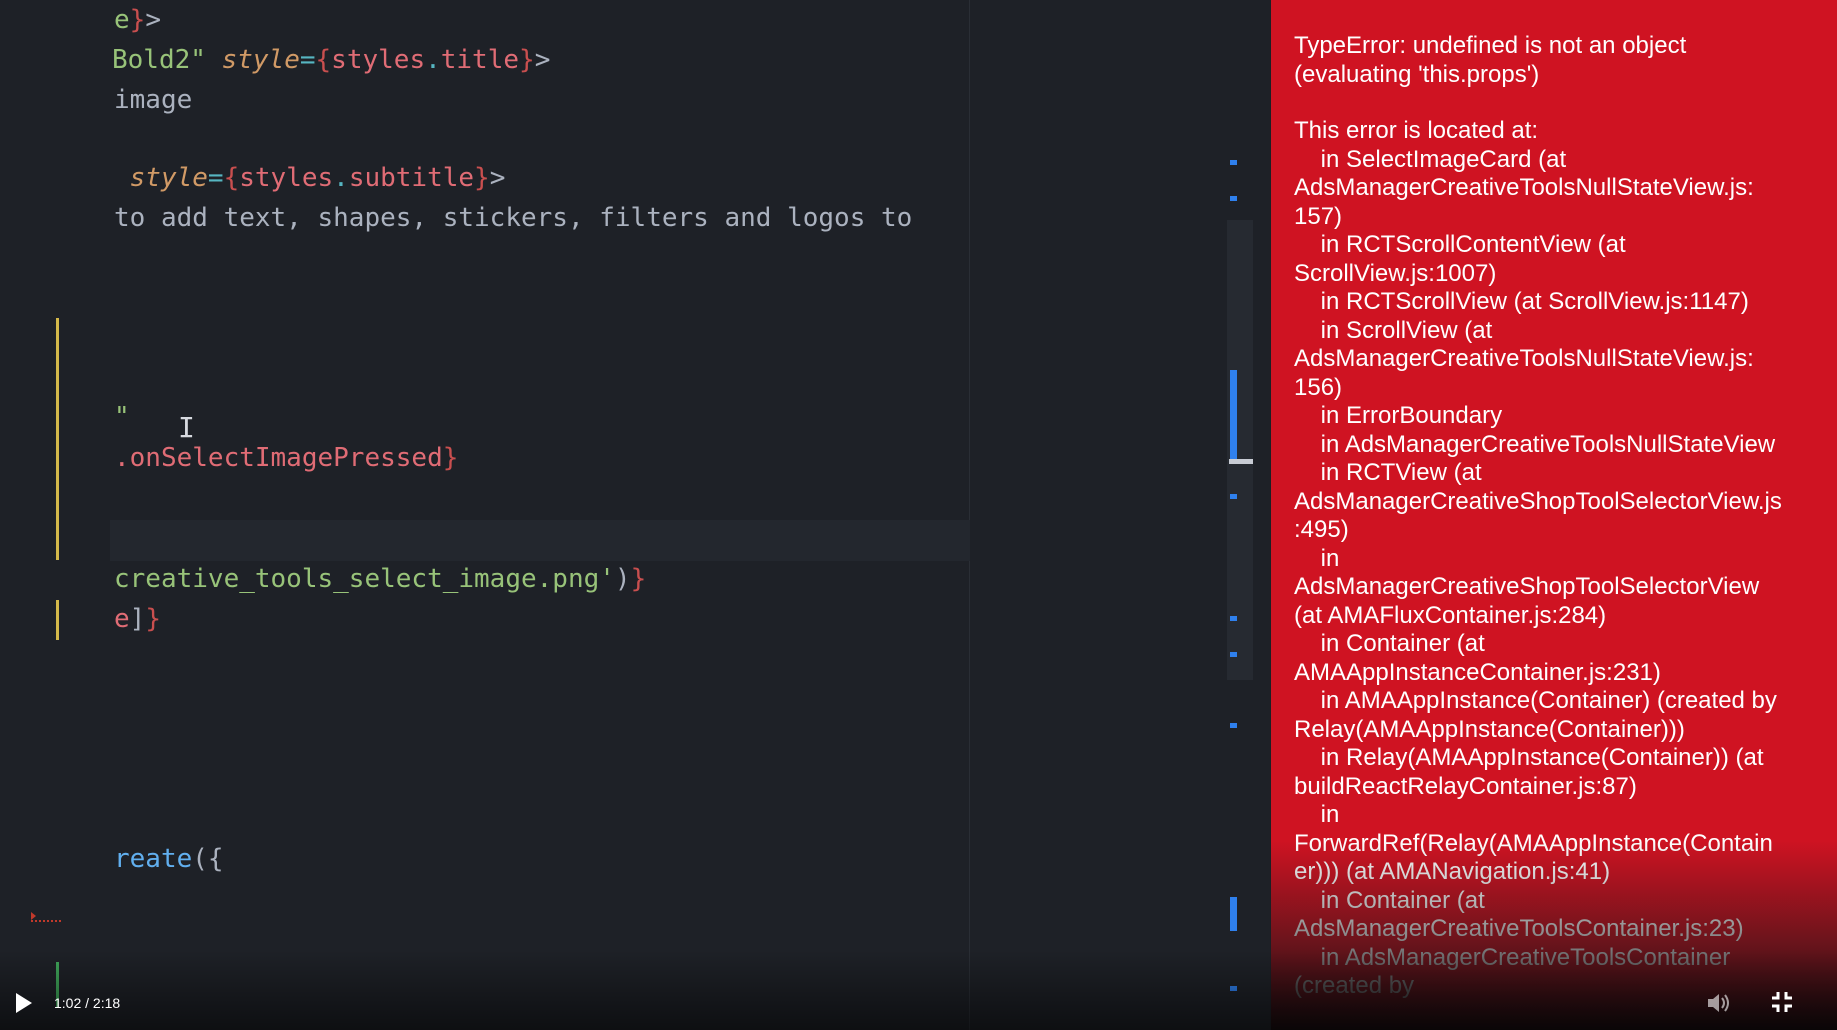 This screenshot has width=1837, height=1030. I want to click on stack-trace-line: in SelectImageCard (at, so click(1430, 159).